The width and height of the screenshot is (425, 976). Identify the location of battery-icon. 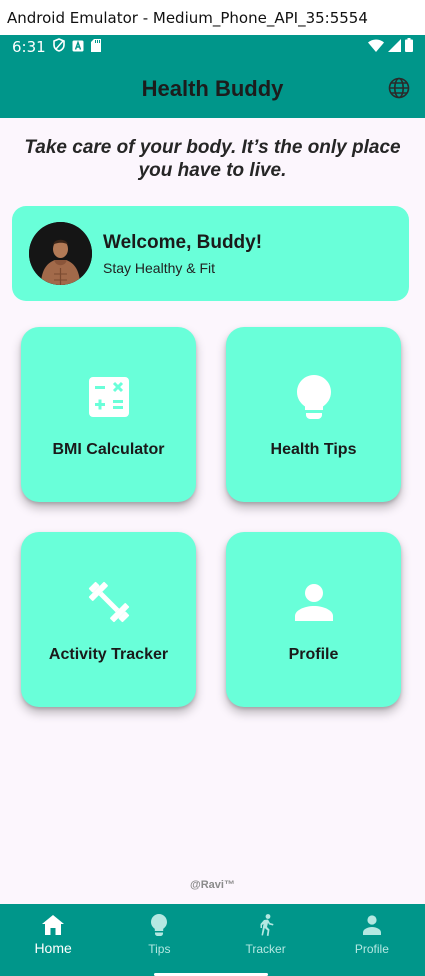
(409, 47).